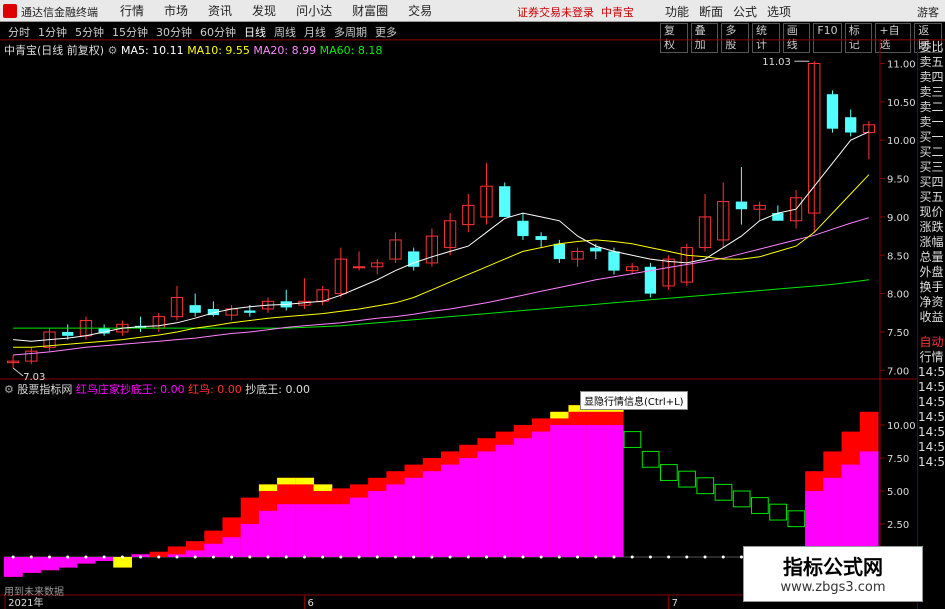 This screenshot has width=945, height=609. Describe the element at coordinates (833, 587) in the screenshot. I see `watermark-url: www.zbgs3.com` at that location.